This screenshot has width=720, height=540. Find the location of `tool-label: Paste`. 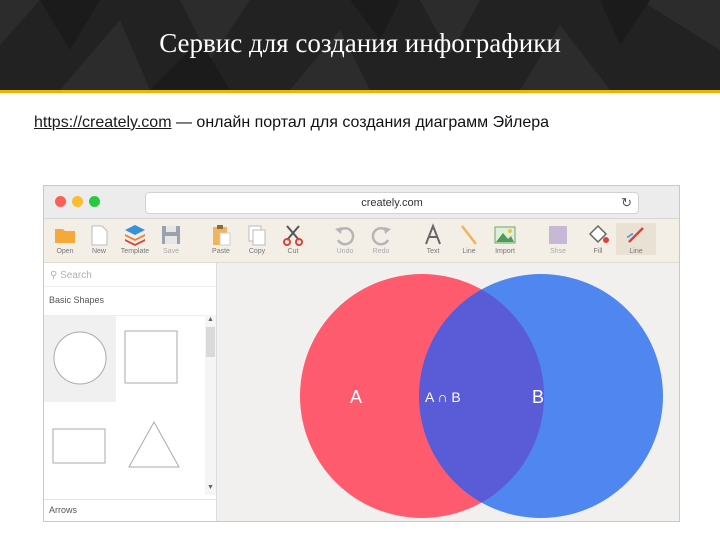

tool-label: Paste is located at coordinates (221, 251).